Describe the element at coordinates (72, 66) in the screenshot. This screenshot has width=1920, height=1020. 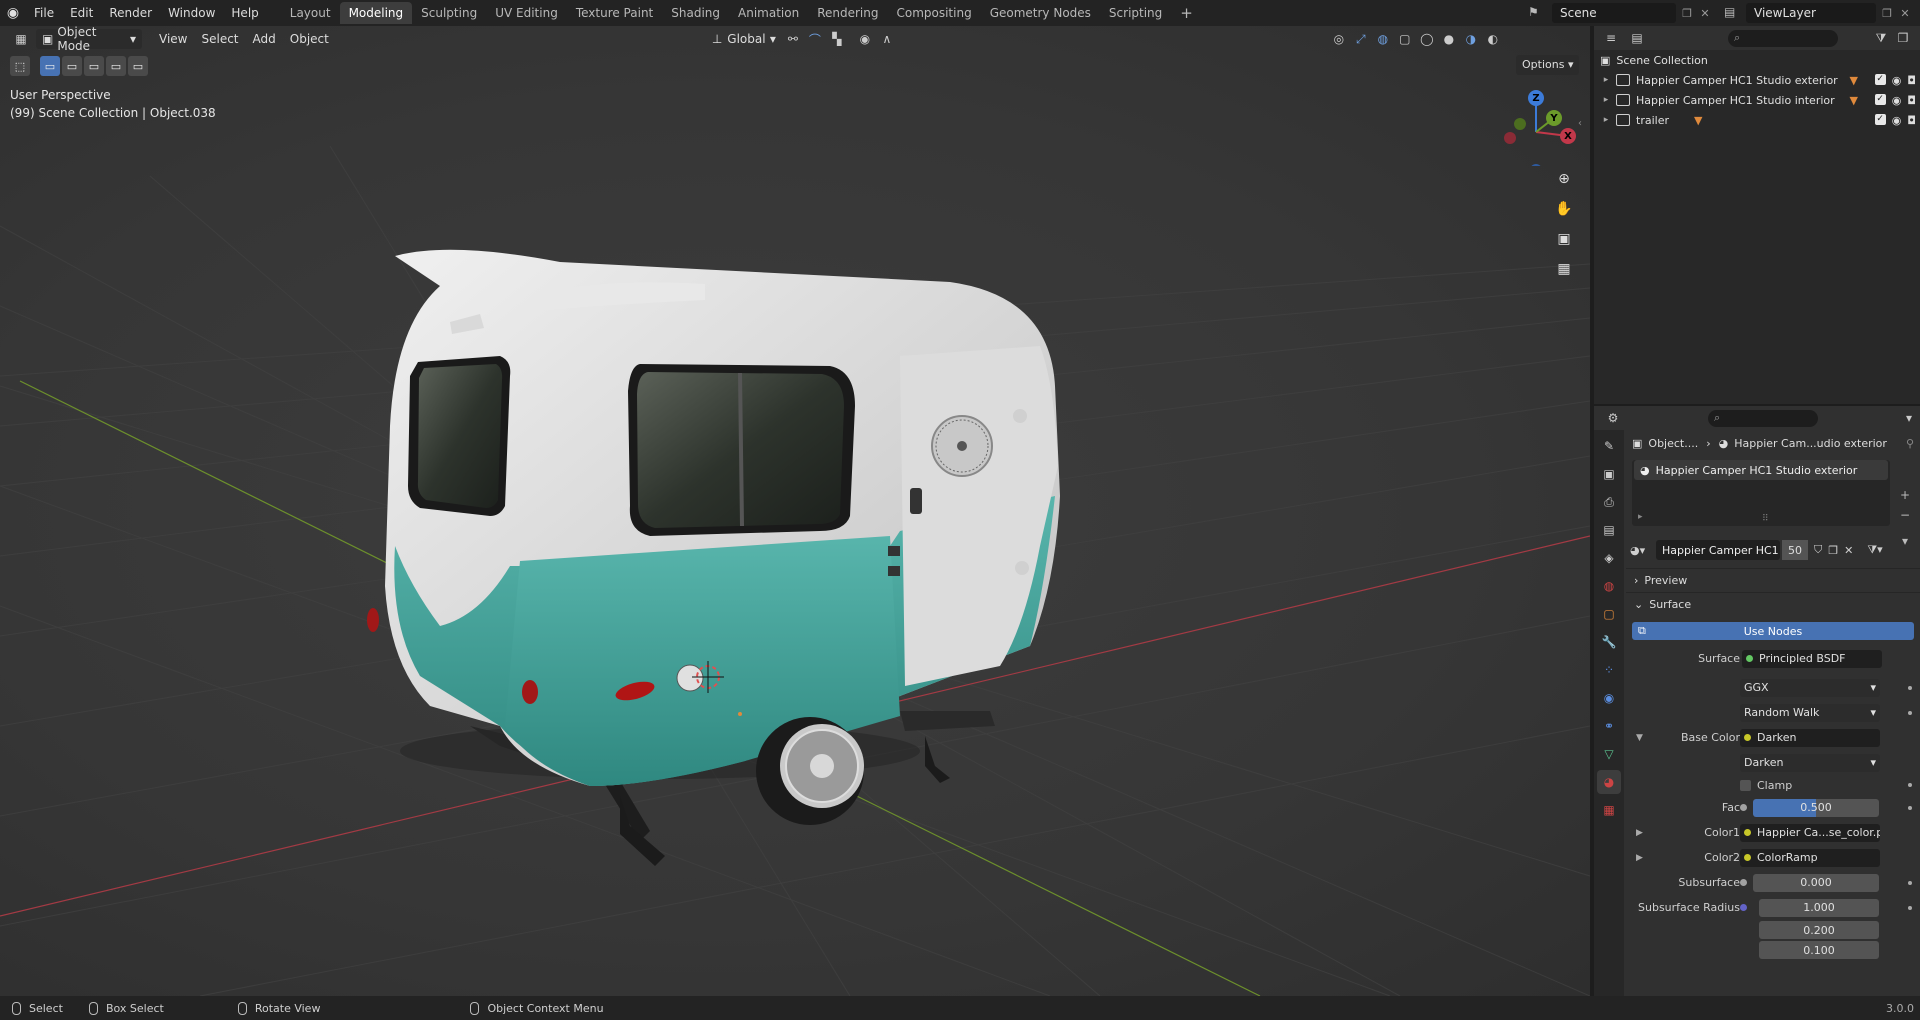
I see `select-extend-icon: ▭` at that location.